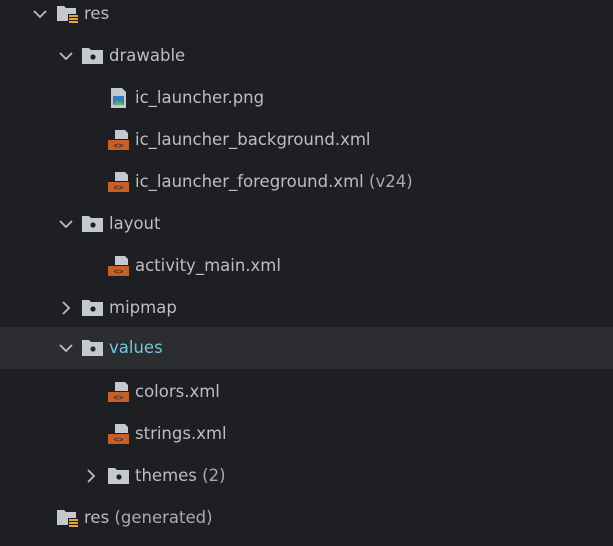 The width and height of the screenshot is (613, 546). What do you see at coordinates (391, 181) in the screenshot?
I see `qualifier-suffix: (v24)` at bounding box center [391, 181].